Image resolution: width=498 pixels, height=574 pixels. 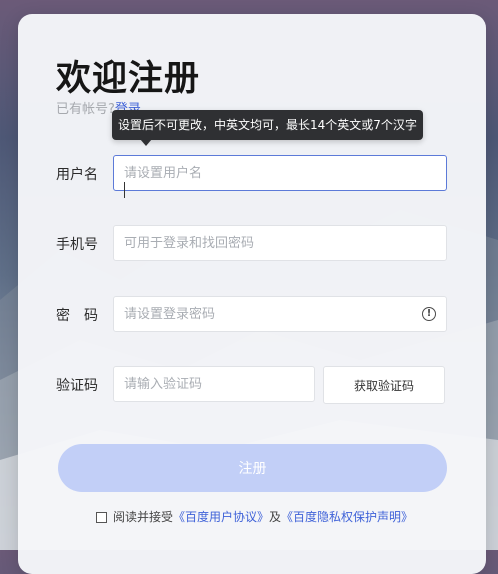 I want to click on username-label: 用户名, so click(x=77, y=175).